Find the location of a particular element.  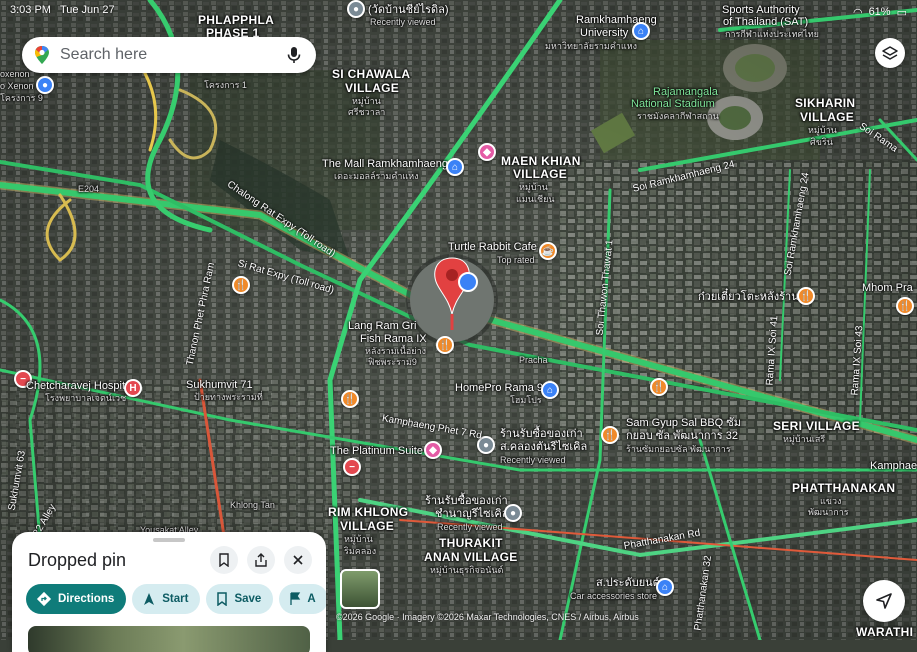

label-homepro: HomePro Rama 9 is located at coordinates (499, 388).